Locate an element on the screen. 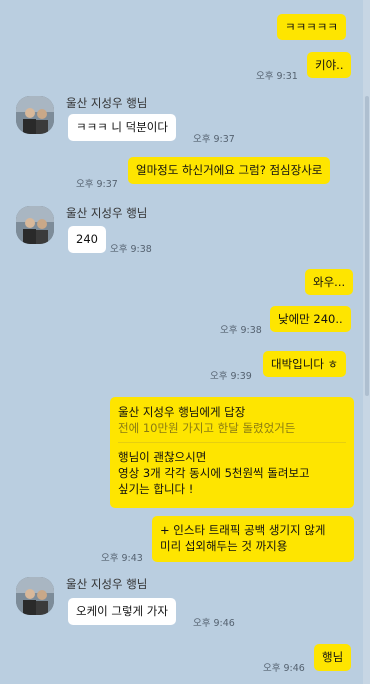 The width and height of the screenshot is (370, 684). my-message-bubble: 키야.. is located at coordinates (329, 65).